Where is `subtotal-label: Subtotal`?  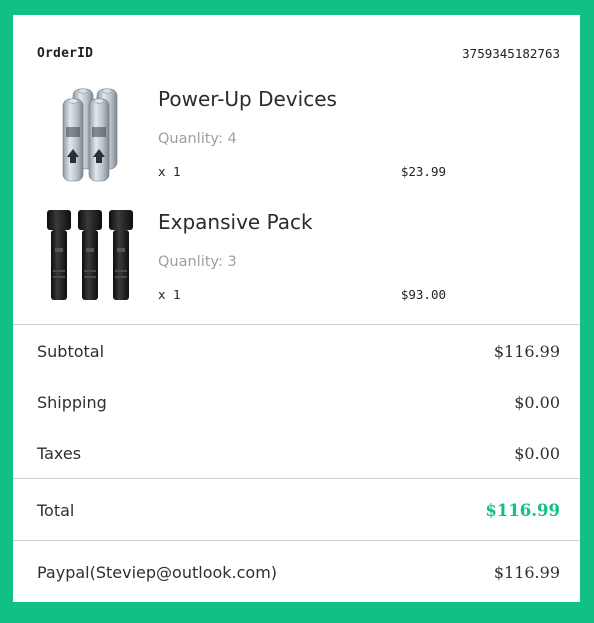 subtotal-label: Subtotal is located at coordinates (71, 351).